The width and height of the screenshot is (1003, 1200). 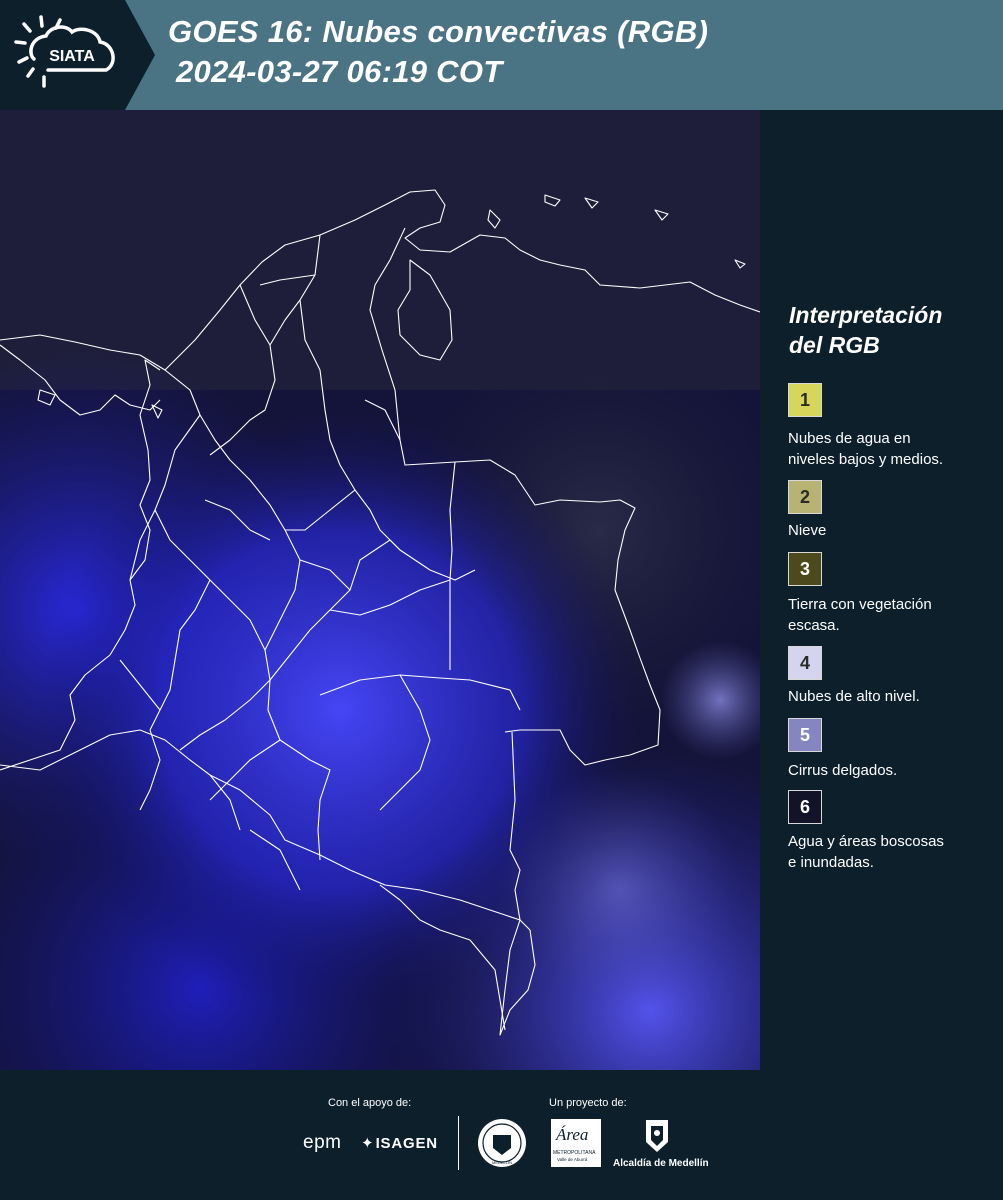 I want to click on legend-swatch-5: 5, so click(x=805, y=735).